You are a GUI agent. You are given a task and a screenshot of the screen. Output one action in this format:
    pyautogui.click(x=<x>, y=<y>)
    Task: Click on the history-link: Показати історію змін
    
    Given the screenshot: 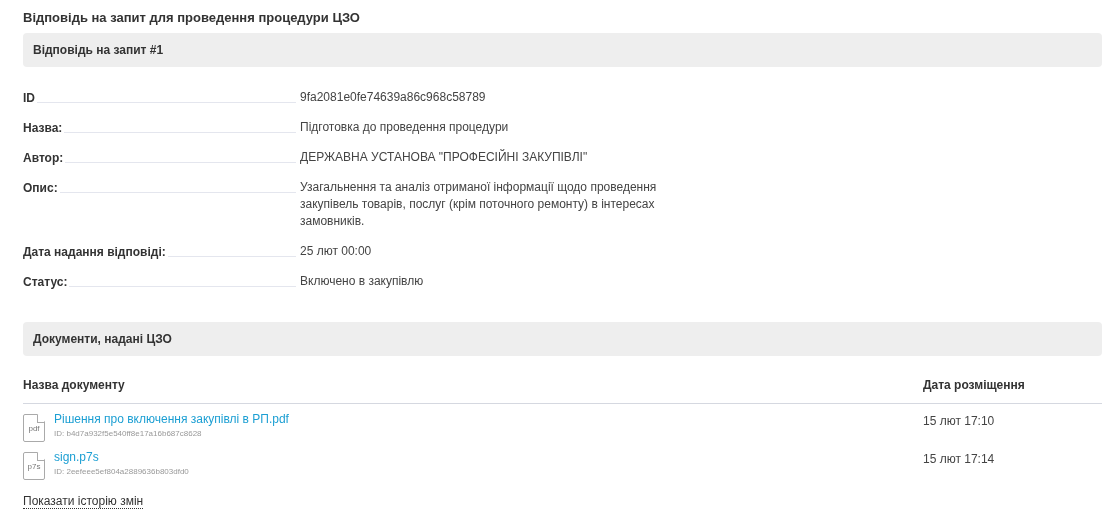 What is the action you would take?
    pyautogui.click(x=83, y=501)
    